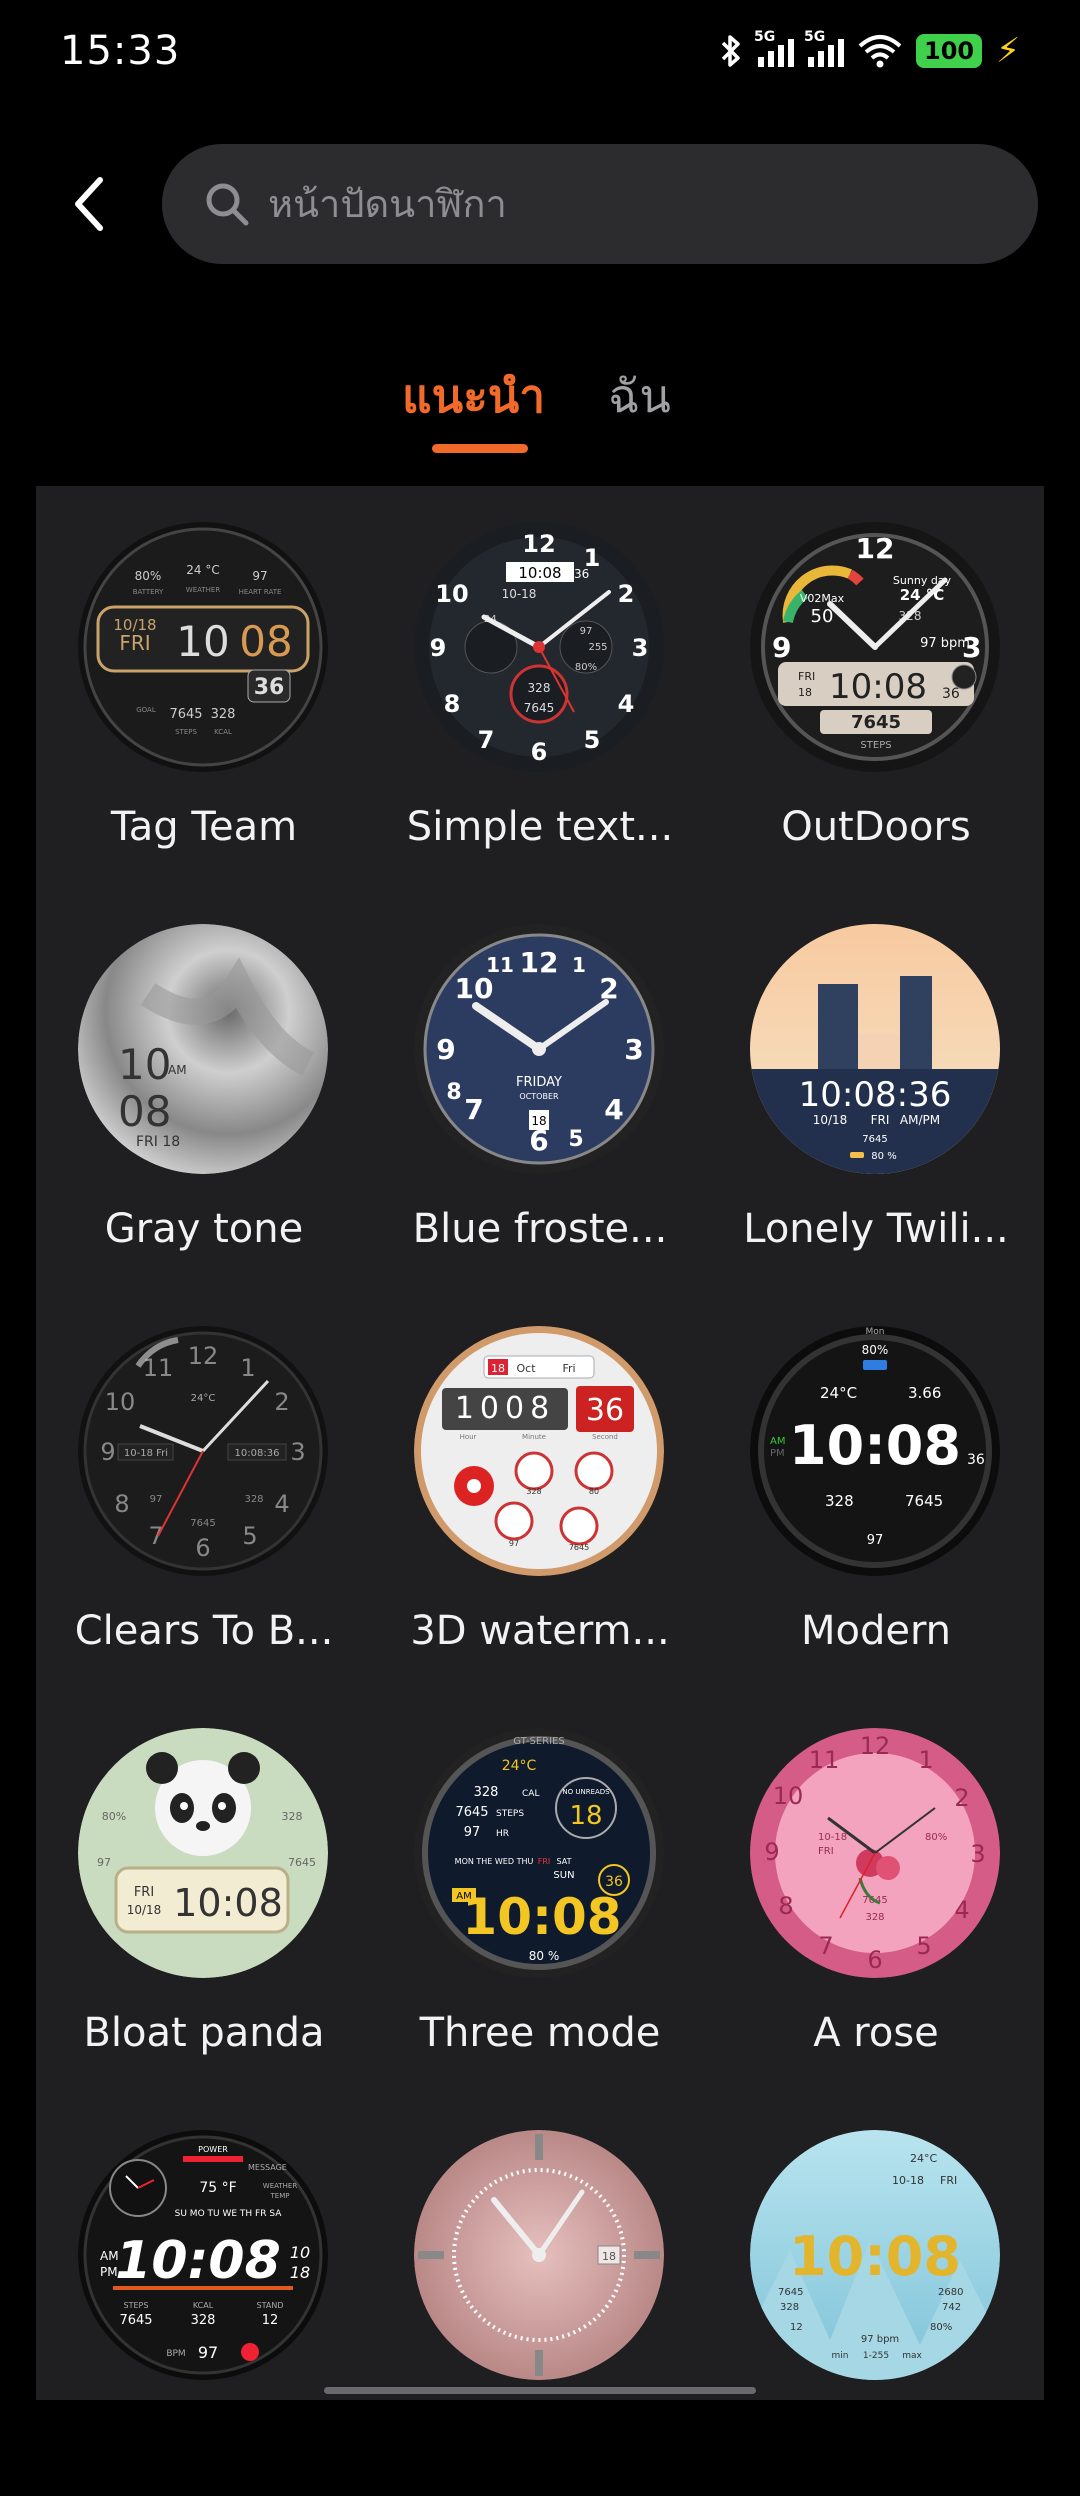 The width and height of the screenshot is (1080, 2496). Describe the element at coordinates (618, 204) in the screenshot. I see `search-input` at that location.